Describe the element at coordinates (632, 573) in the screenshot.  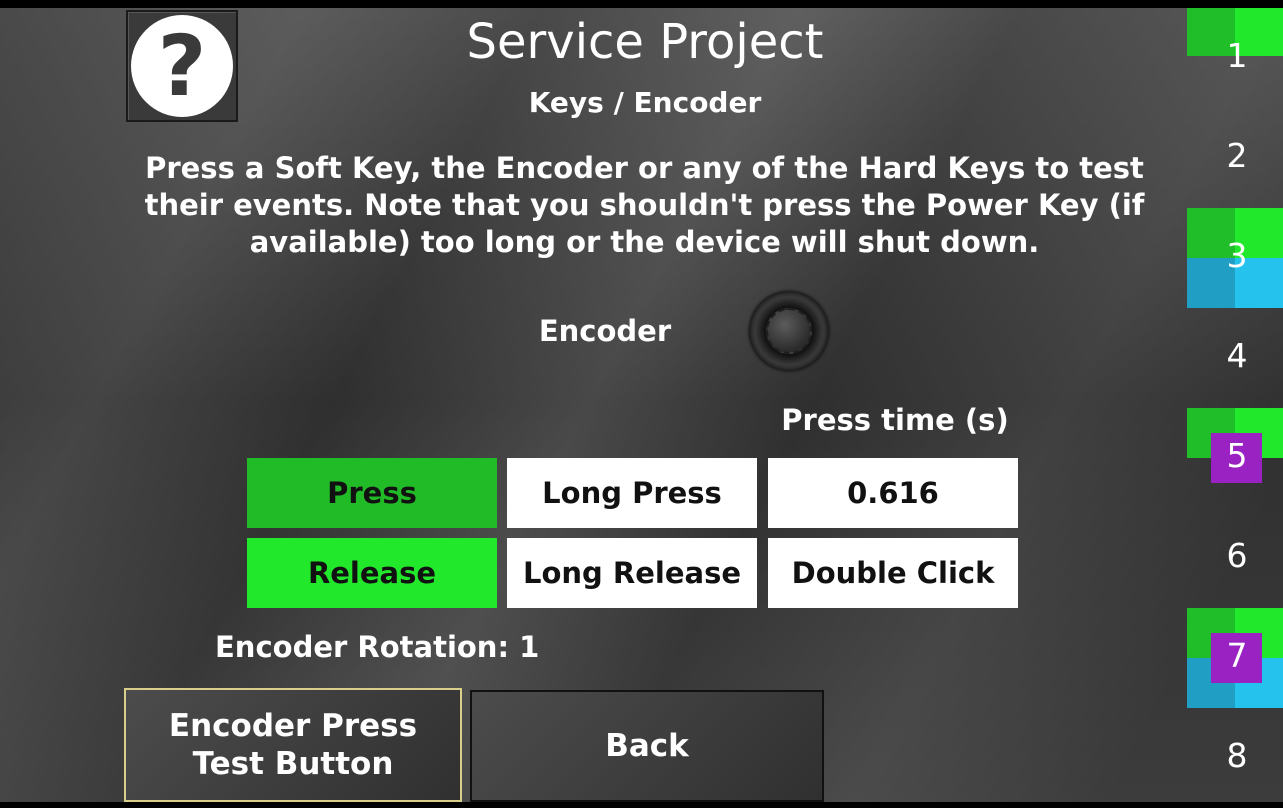
I see `long-release-indicator: Long Release` at that location.